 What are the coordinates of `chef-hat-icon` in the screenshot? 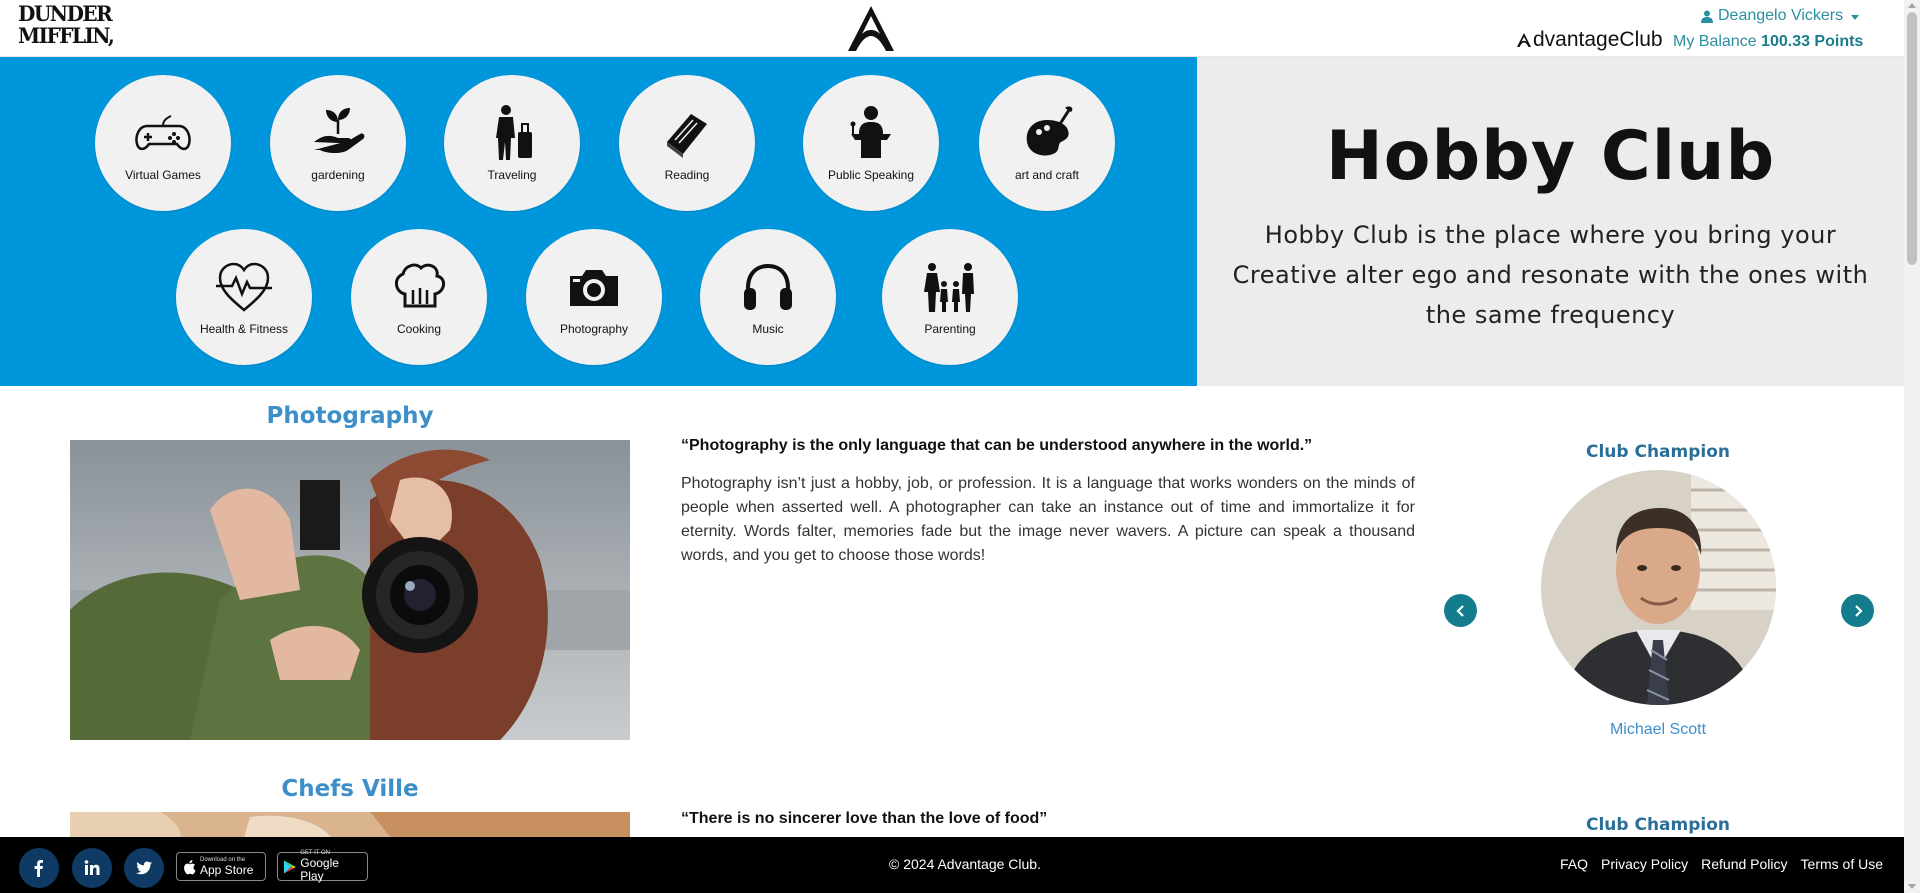 It's located at (420, 285).